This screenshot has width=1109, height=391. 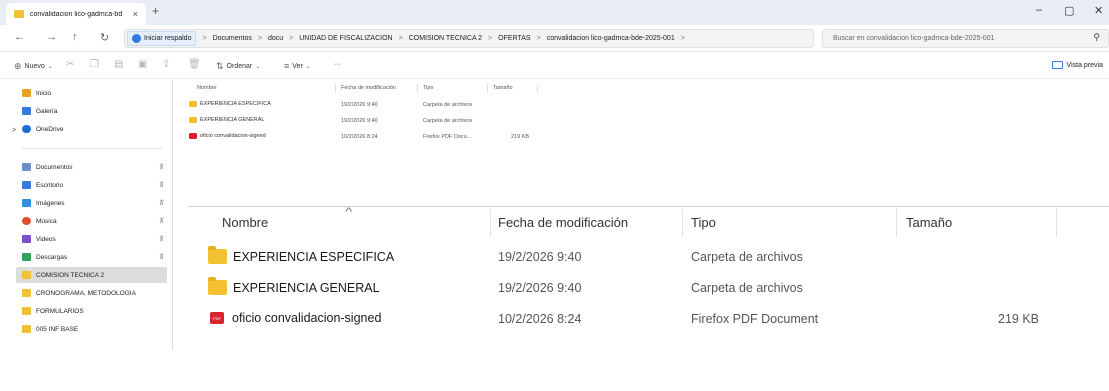 I want to click on table-row: EXPERIENCIA ESPECIFICA, so click(x=230, y=104).